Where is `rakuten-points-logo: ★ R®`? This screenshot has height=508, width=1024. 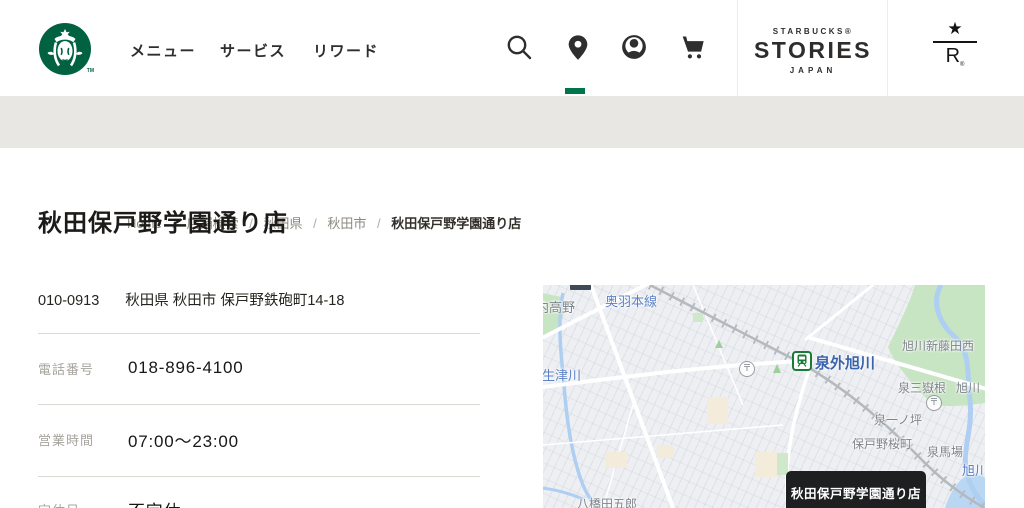 rakuten-points-logo: ★ R® is located at coordinates (955, 43).